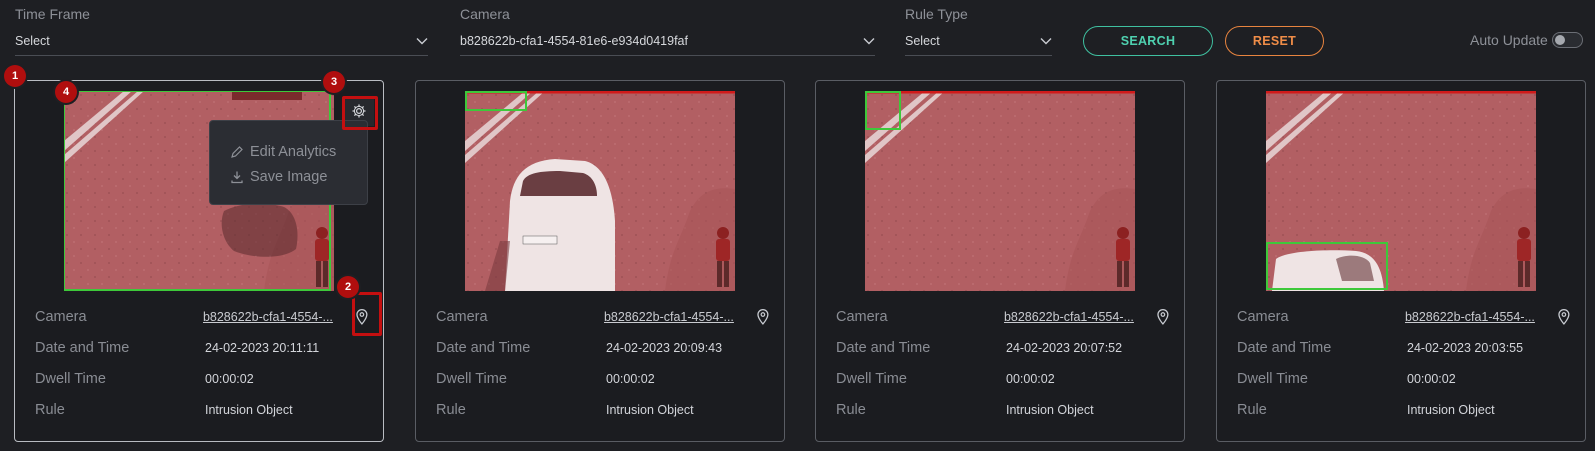 The image size is (1595, 451). I want to click on camera-filter: Camera, so click(485, 14).